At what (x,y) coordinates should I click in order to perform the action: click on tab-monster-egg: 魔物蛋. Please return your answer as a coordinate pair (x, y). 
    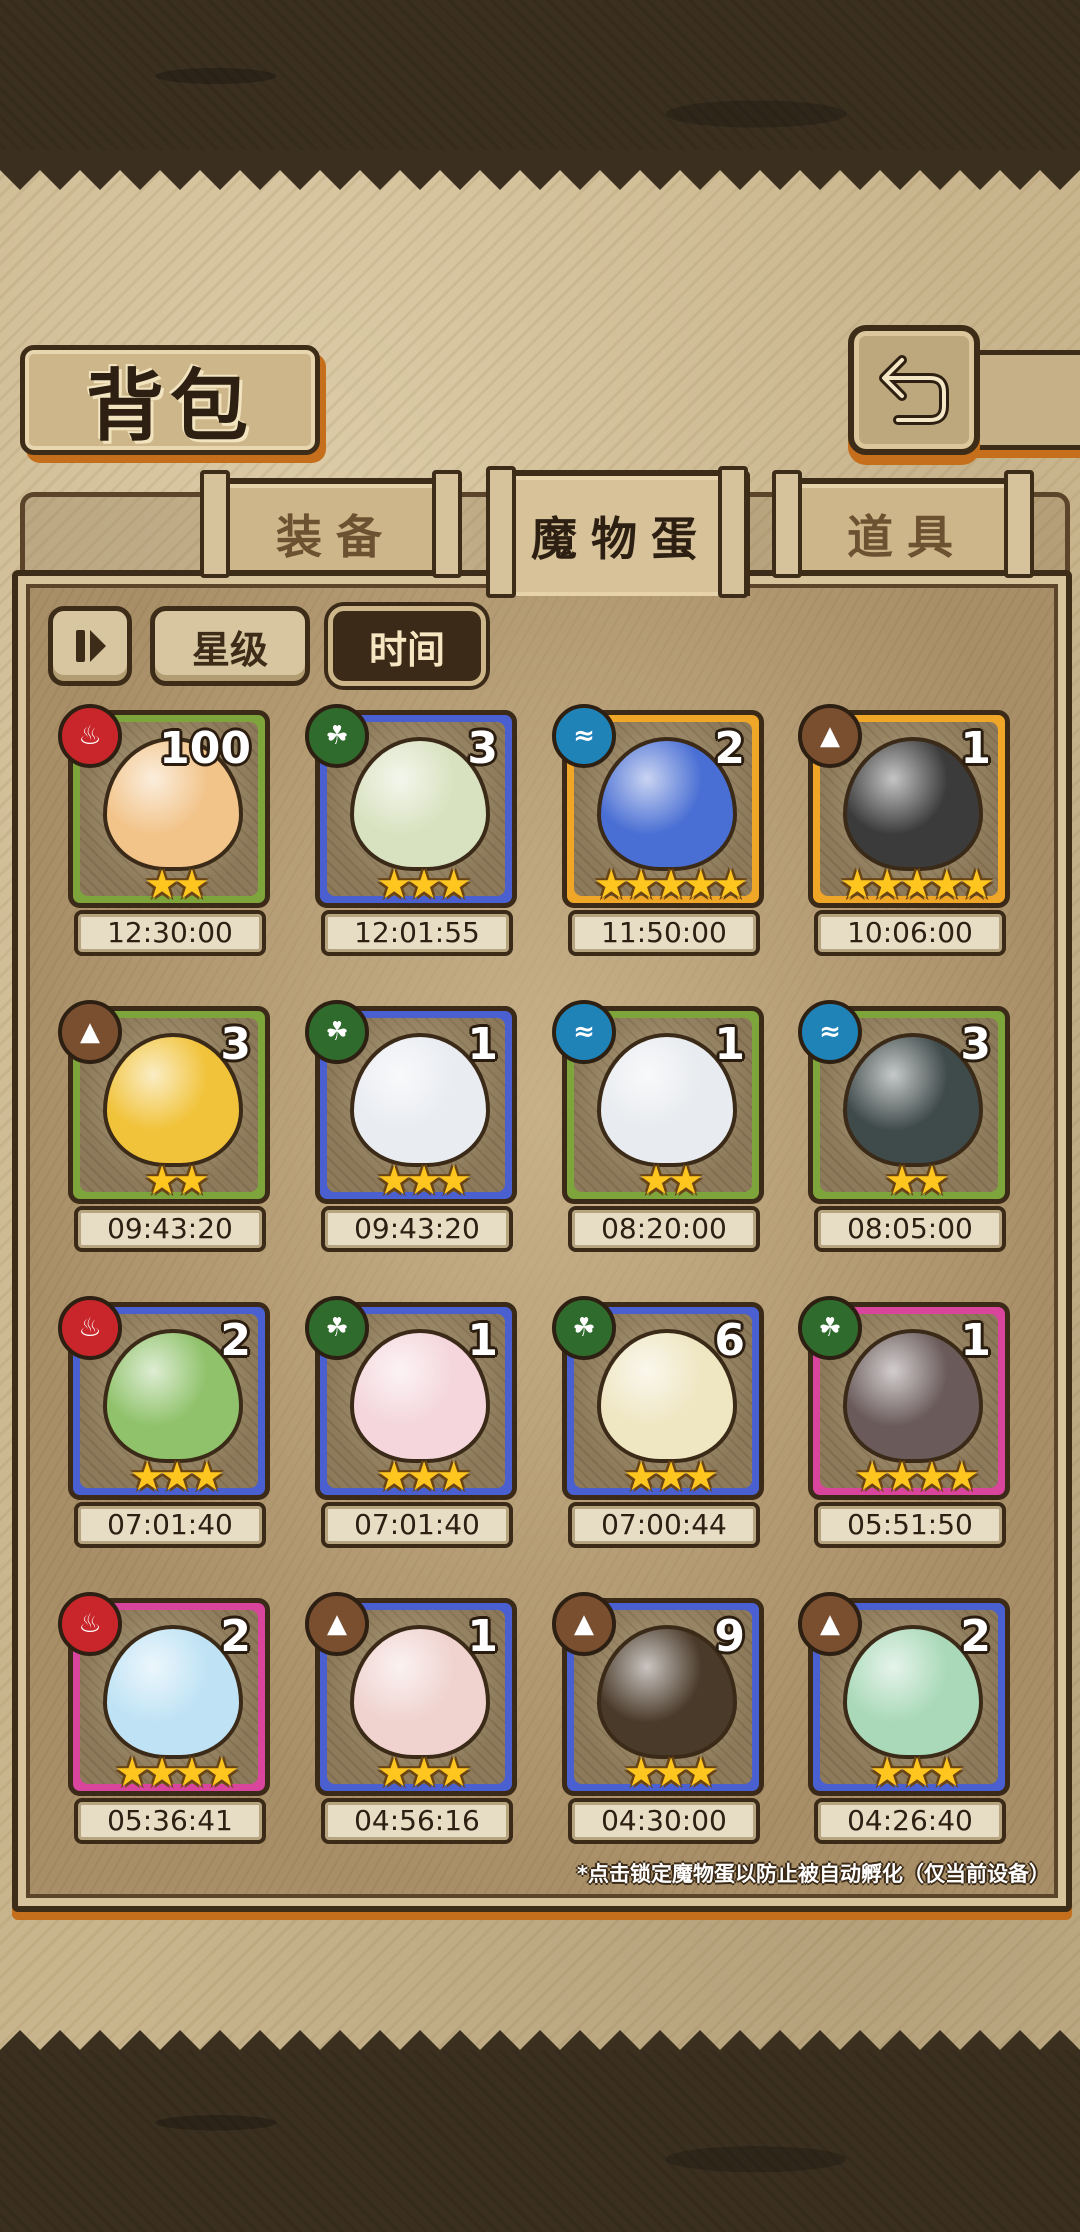
    Looking at the image, I should click on (621, 533).